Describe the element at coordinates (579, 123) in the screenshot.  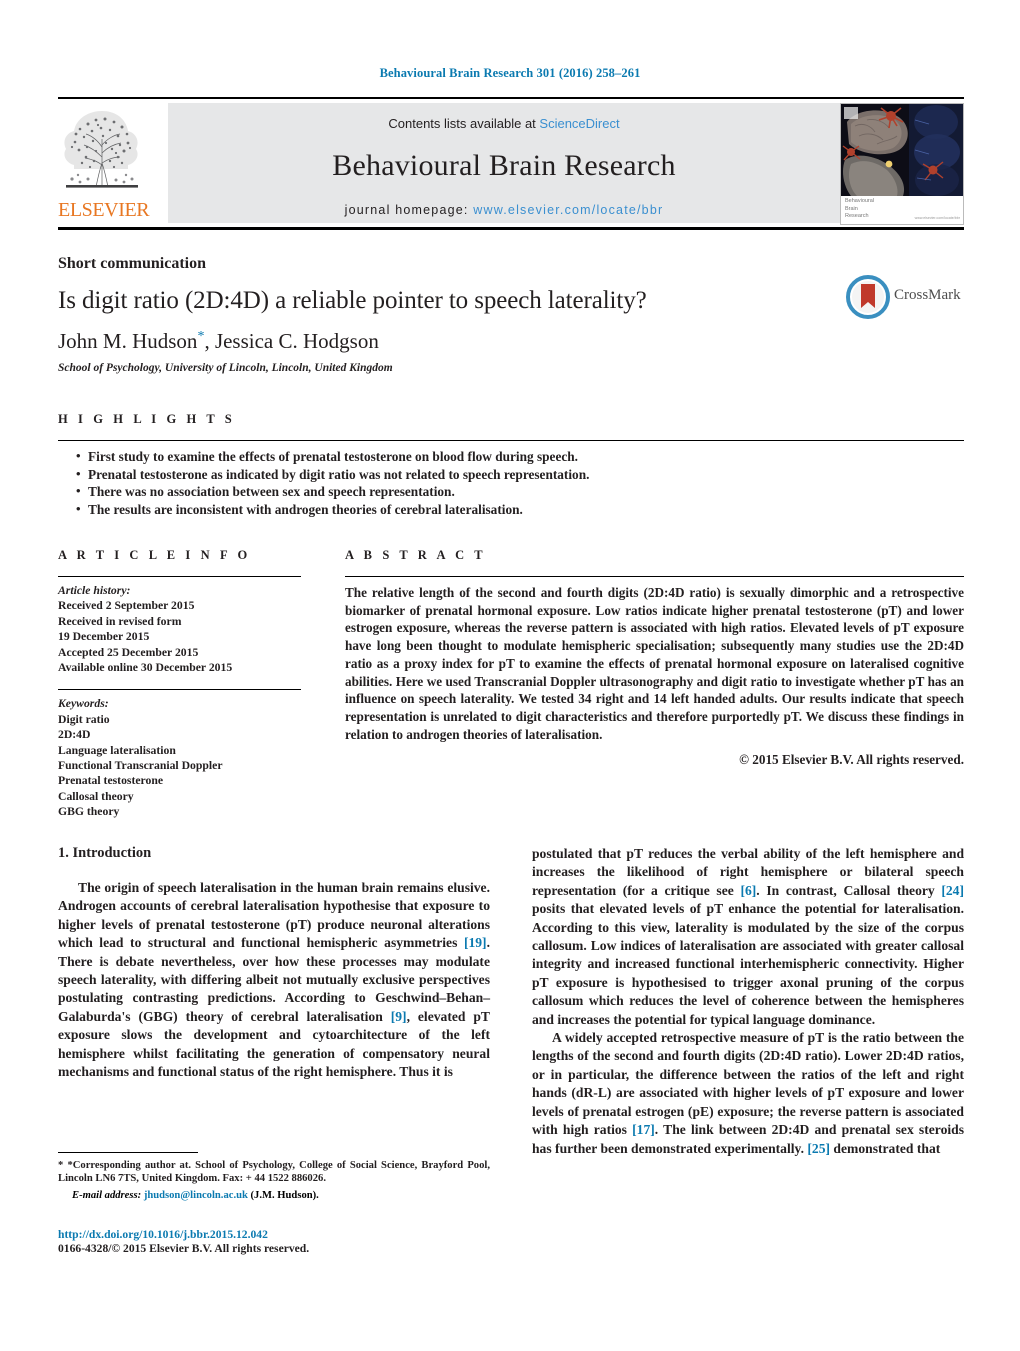
I see `sciencedirect-link: ScienceDirect` at that location.